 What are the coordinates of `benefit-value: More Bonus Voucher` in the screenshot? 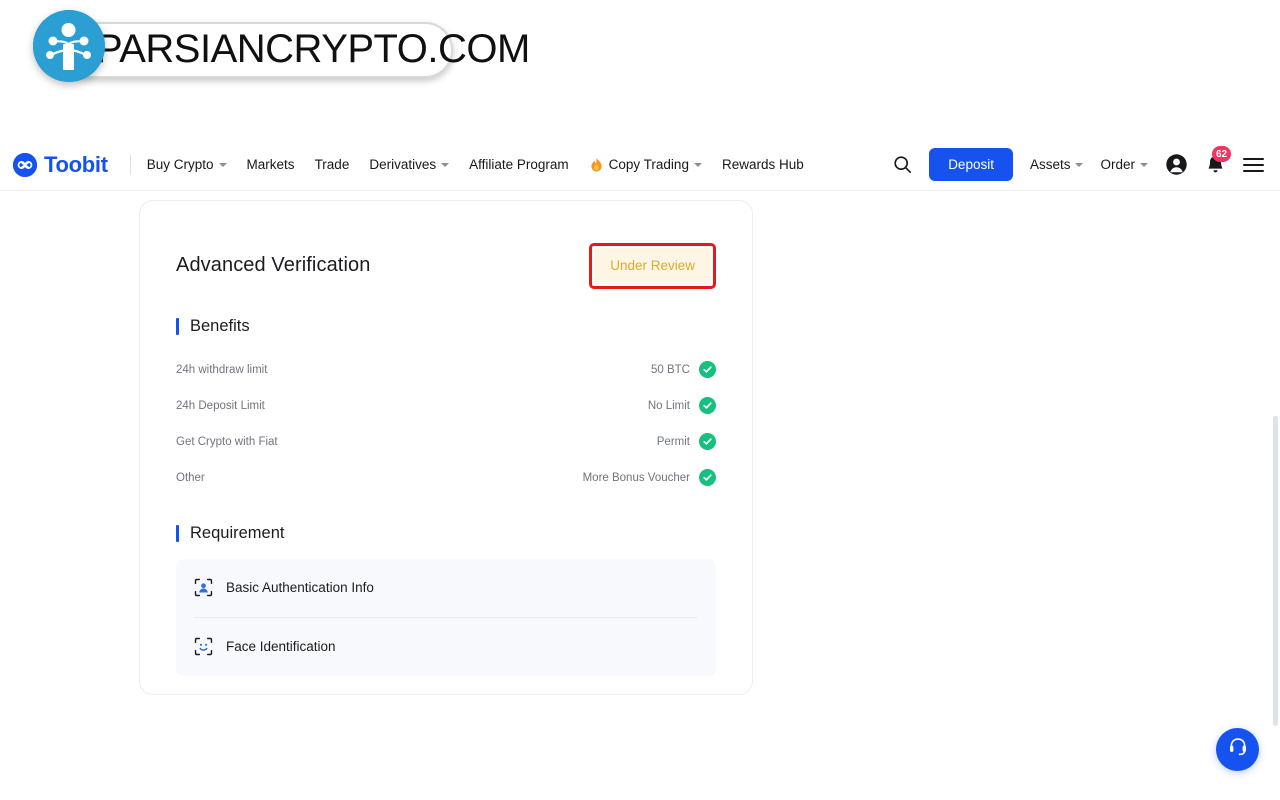 It's located at (636, 477).